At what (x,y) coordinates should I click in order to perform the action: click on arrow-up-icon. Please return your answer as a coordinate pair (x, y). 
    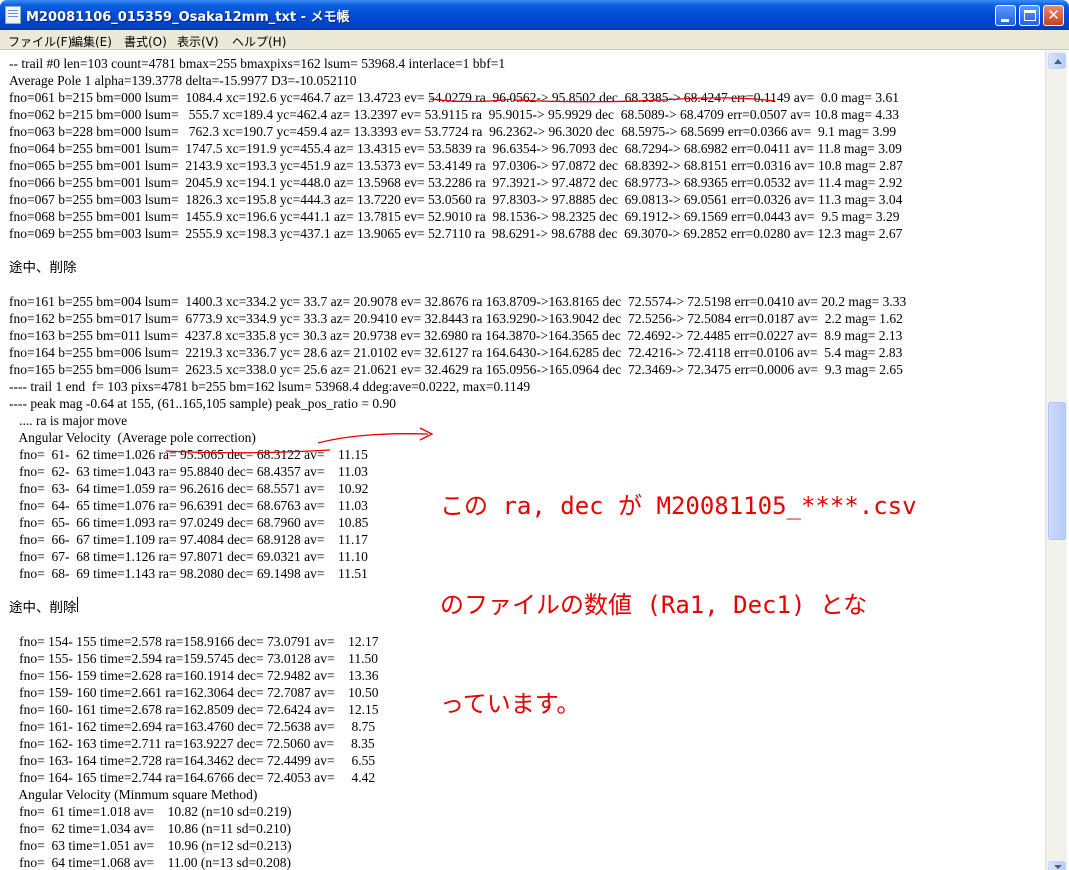
    Looking at the image, I should click on (1058, 61).